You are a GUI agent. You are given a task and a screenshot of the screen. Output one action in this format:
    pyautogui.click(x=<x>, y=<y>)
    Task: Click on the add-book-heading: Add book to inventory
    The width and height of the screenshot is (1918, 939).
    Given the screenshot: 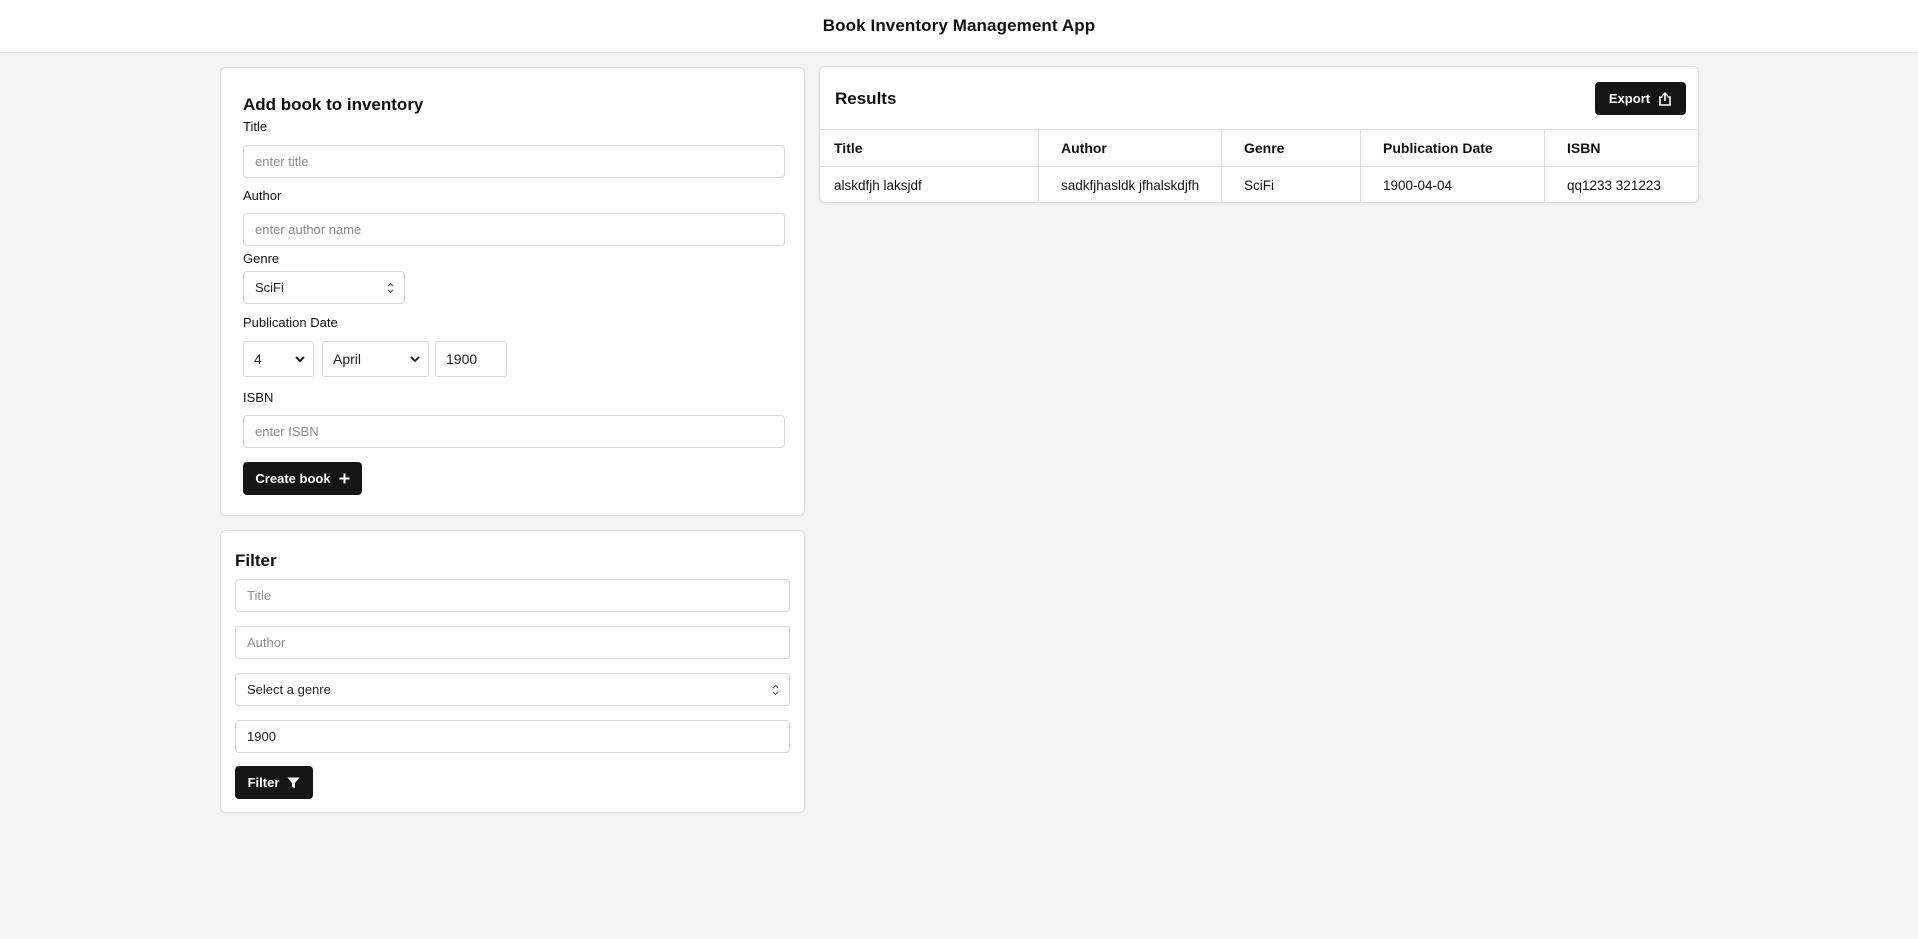 What is the action you would take?
    pyautogui.click(x=333, y=104)
    